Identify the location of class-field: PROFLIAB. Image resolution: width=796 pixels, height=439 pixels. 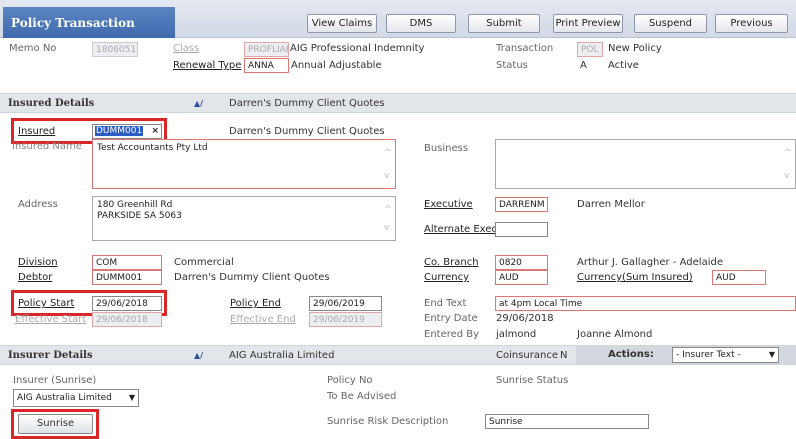
(266, 49).